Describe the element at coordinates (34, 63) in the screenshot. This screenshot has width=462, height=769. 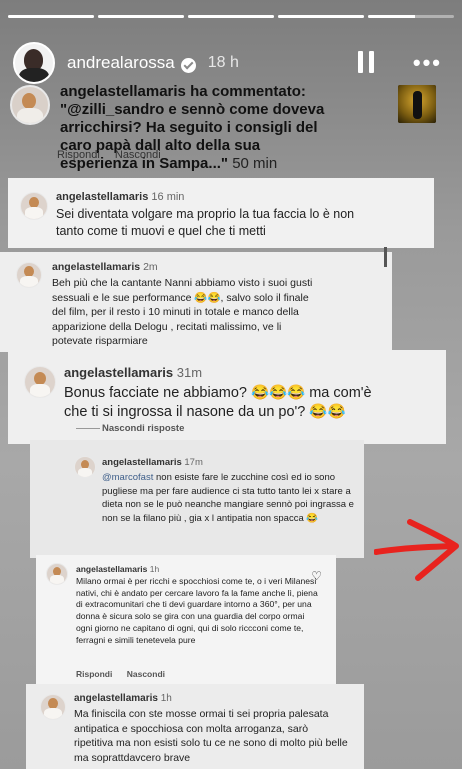
I see `avatar` at that location.